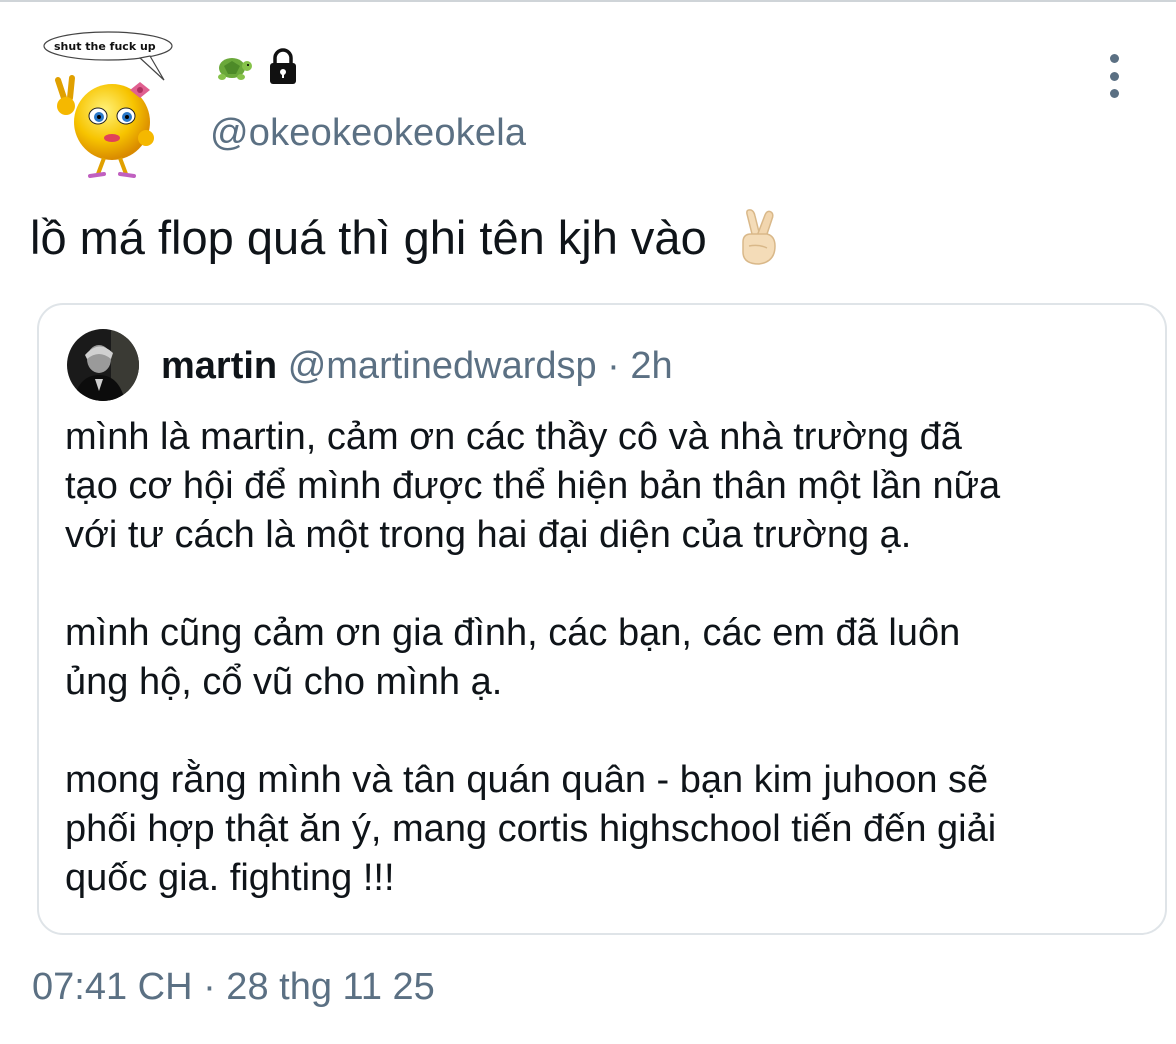 The width and height of the screenshot is (1176, 1044). I want to click on author-name-icons, so click(257, 66).